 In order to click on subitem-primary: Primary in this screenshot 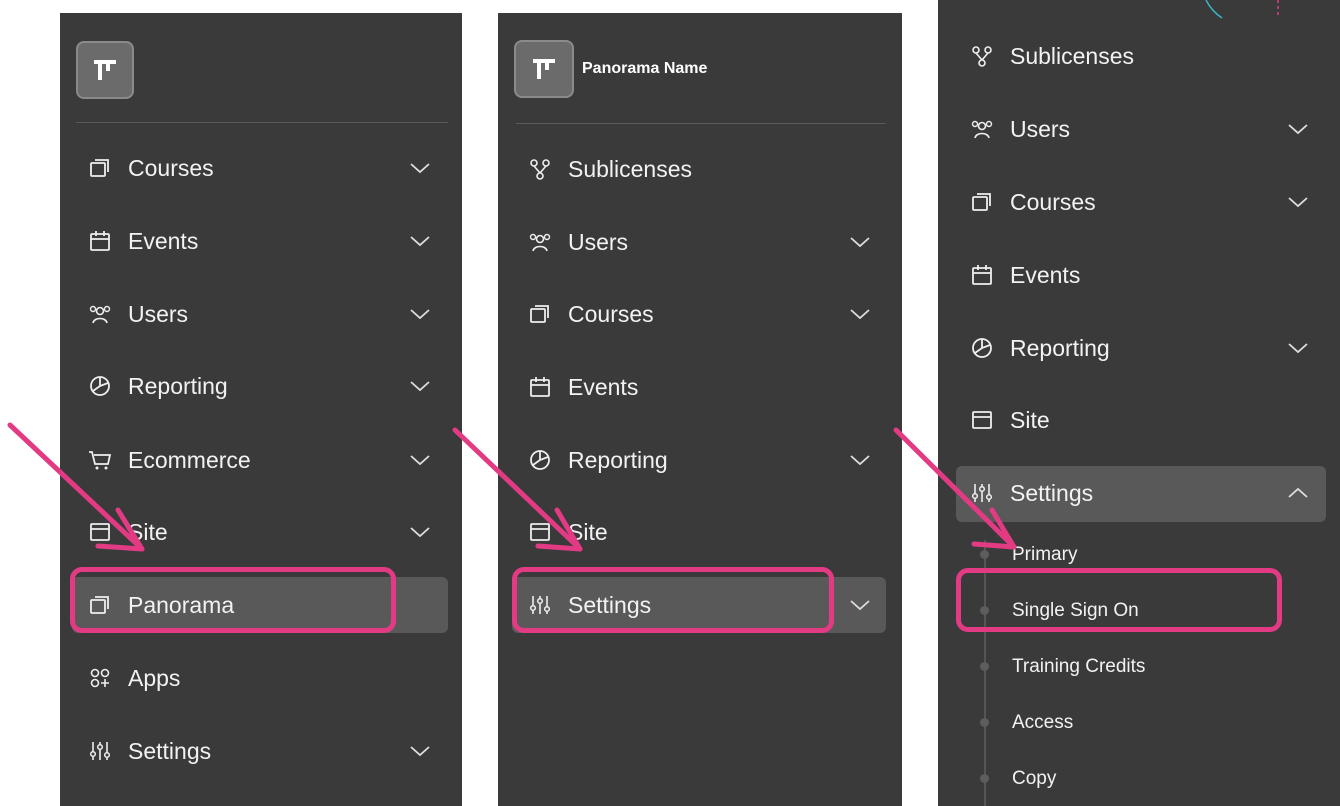, I will do `click(1044, 555)`.